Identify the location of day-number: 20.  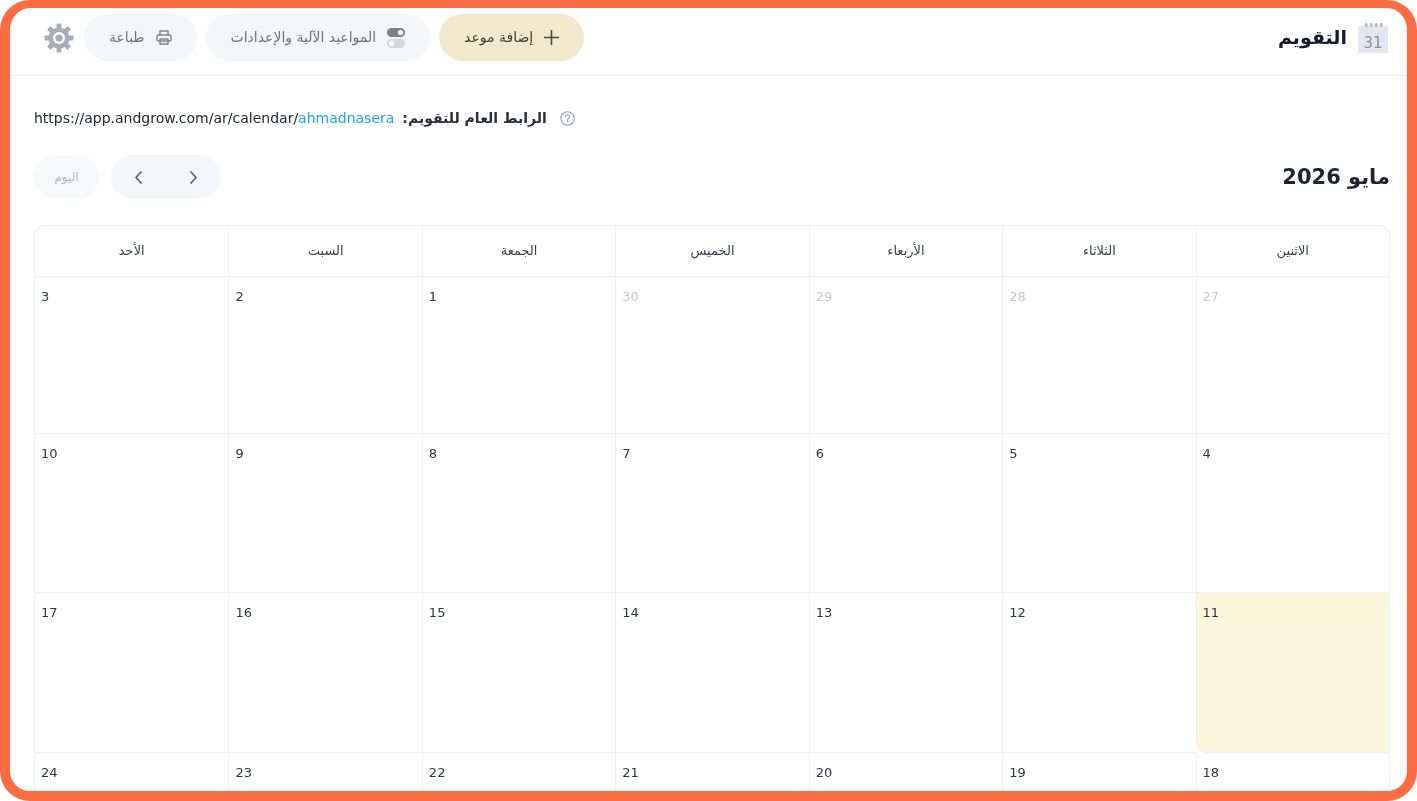
(824, 772).